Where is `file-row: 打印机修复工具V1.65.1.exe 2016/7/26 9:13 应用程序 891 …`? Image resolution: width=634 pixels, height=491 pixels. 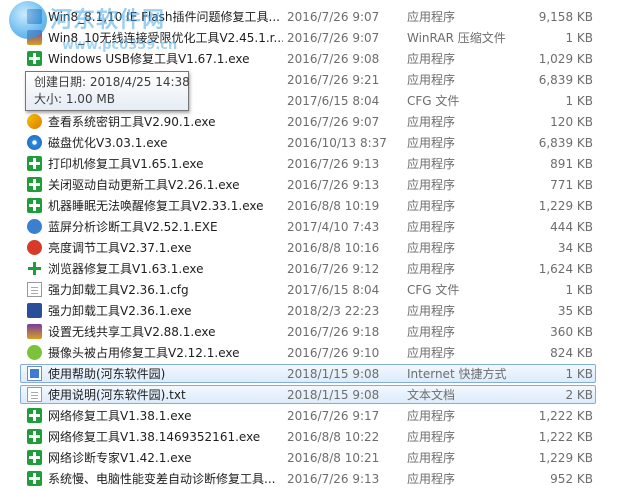
file-row: 打印机修复工具V1.65.1.exe 2016/7/26 9:13 应用程序 891 … is located at coordinates (308, 163).